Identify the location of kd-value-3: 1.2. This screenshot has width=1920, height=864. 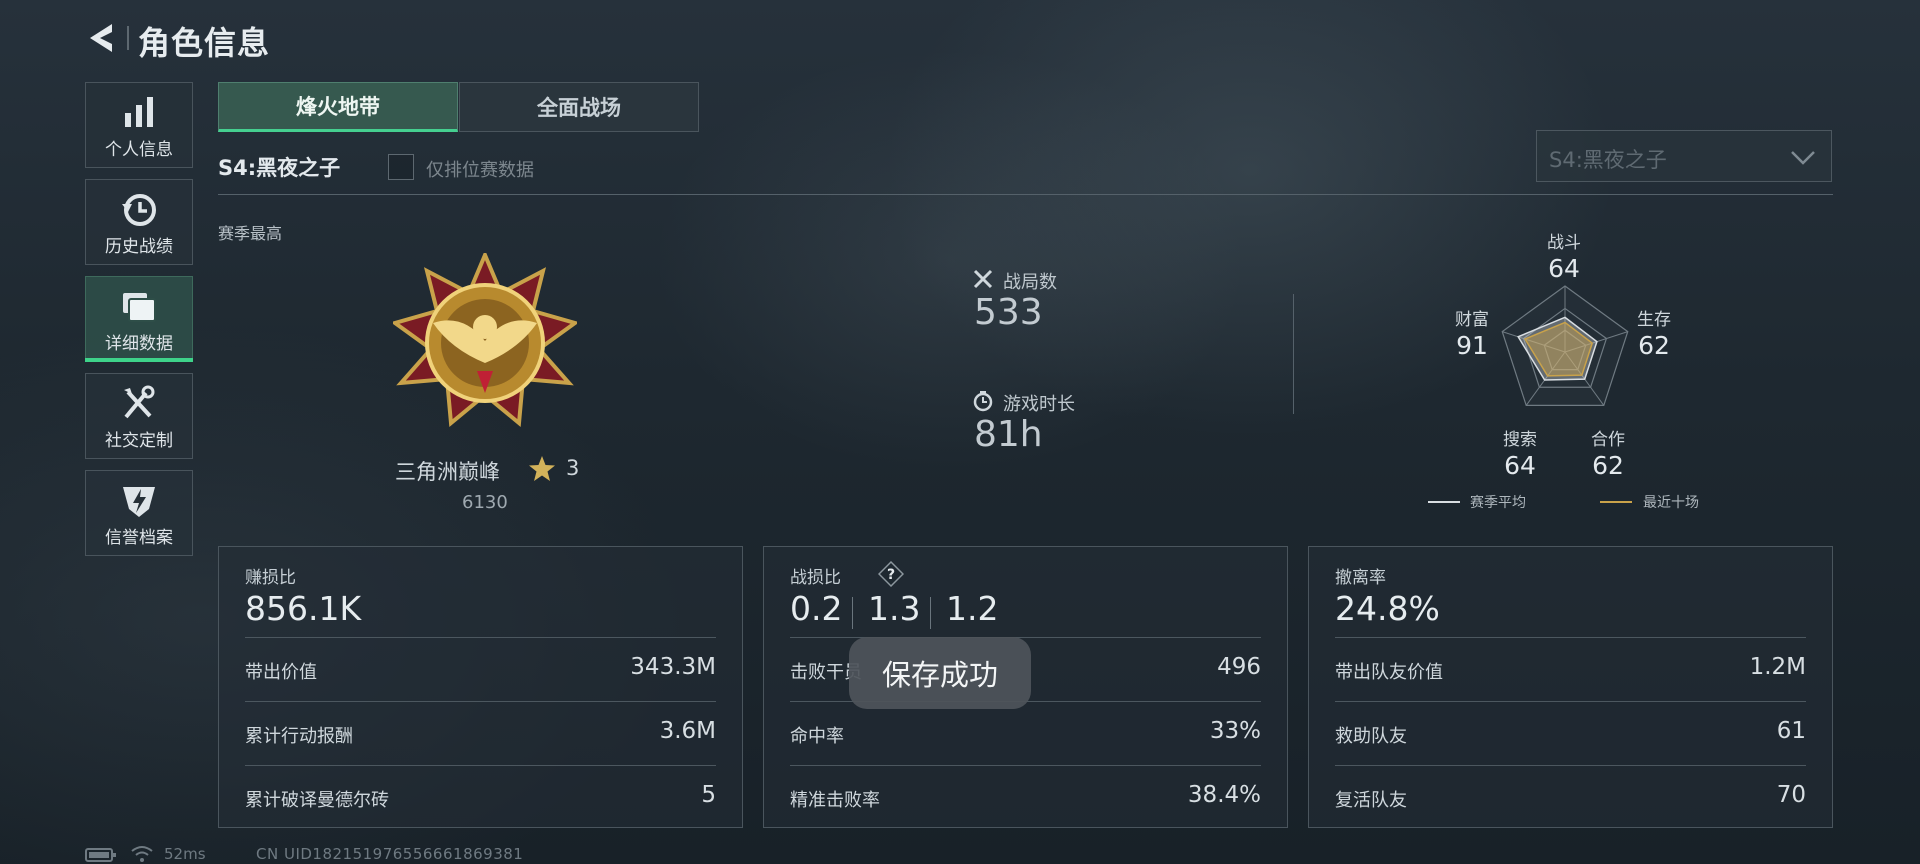
(972, 608).